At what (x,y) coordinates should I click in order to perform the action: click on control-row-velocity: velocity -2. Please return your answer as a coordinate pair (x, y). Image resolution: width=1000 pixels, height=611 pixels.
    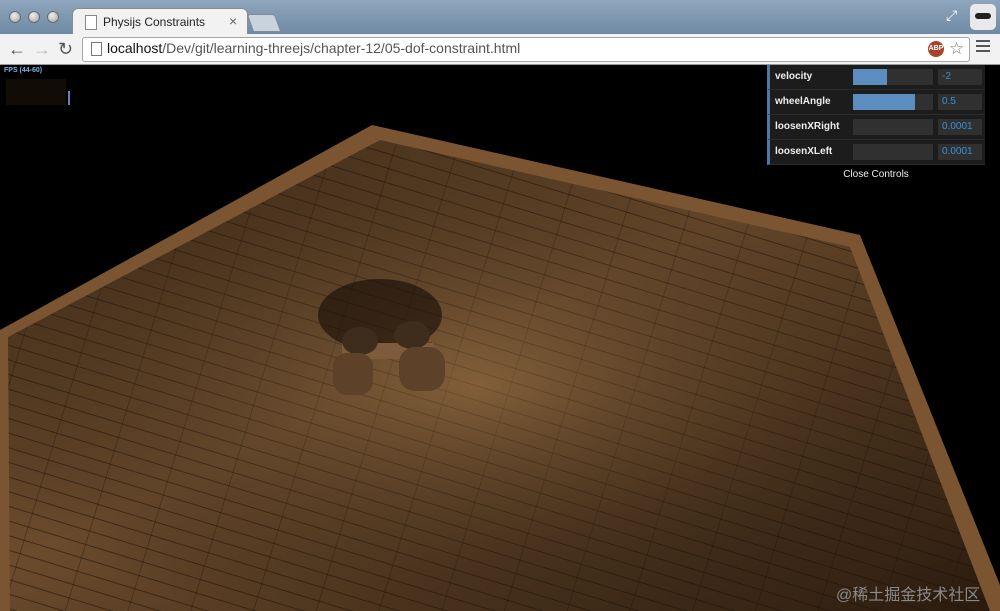
    Looking at the image, I should click on (876, 77).